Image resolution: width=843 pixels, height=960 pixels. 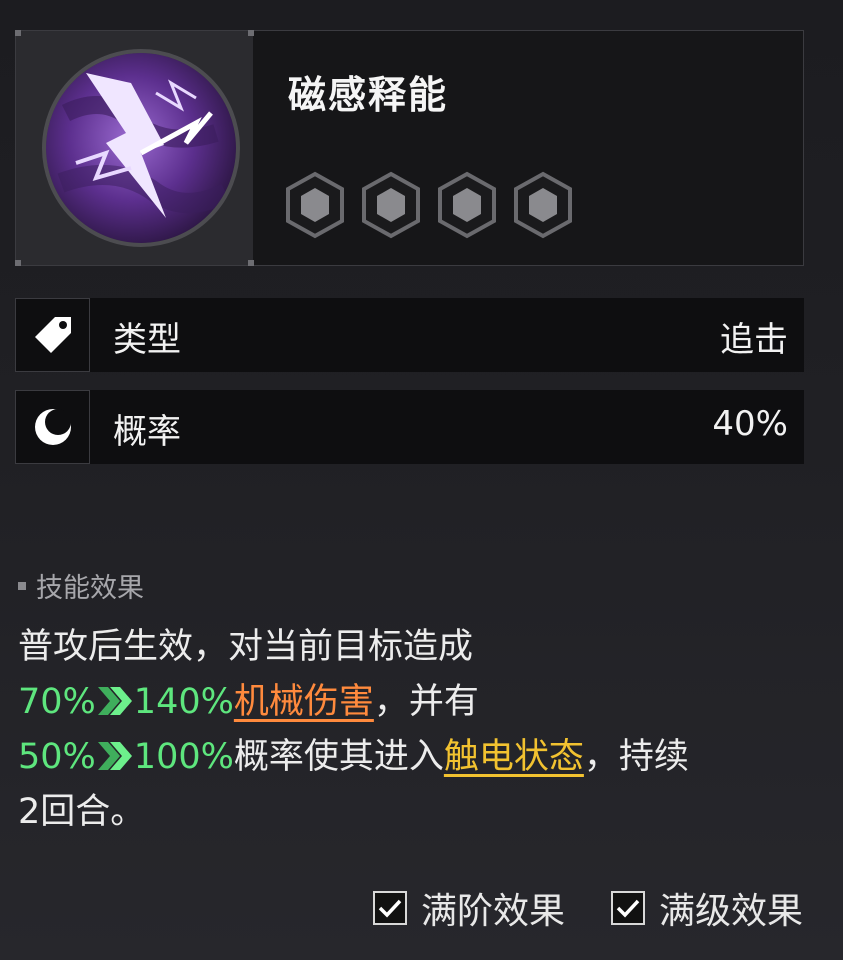 What do you see at coordinates (147, 432) in the screenshot?
I see `stat-label: 概率` at bounding box center [147, 432].